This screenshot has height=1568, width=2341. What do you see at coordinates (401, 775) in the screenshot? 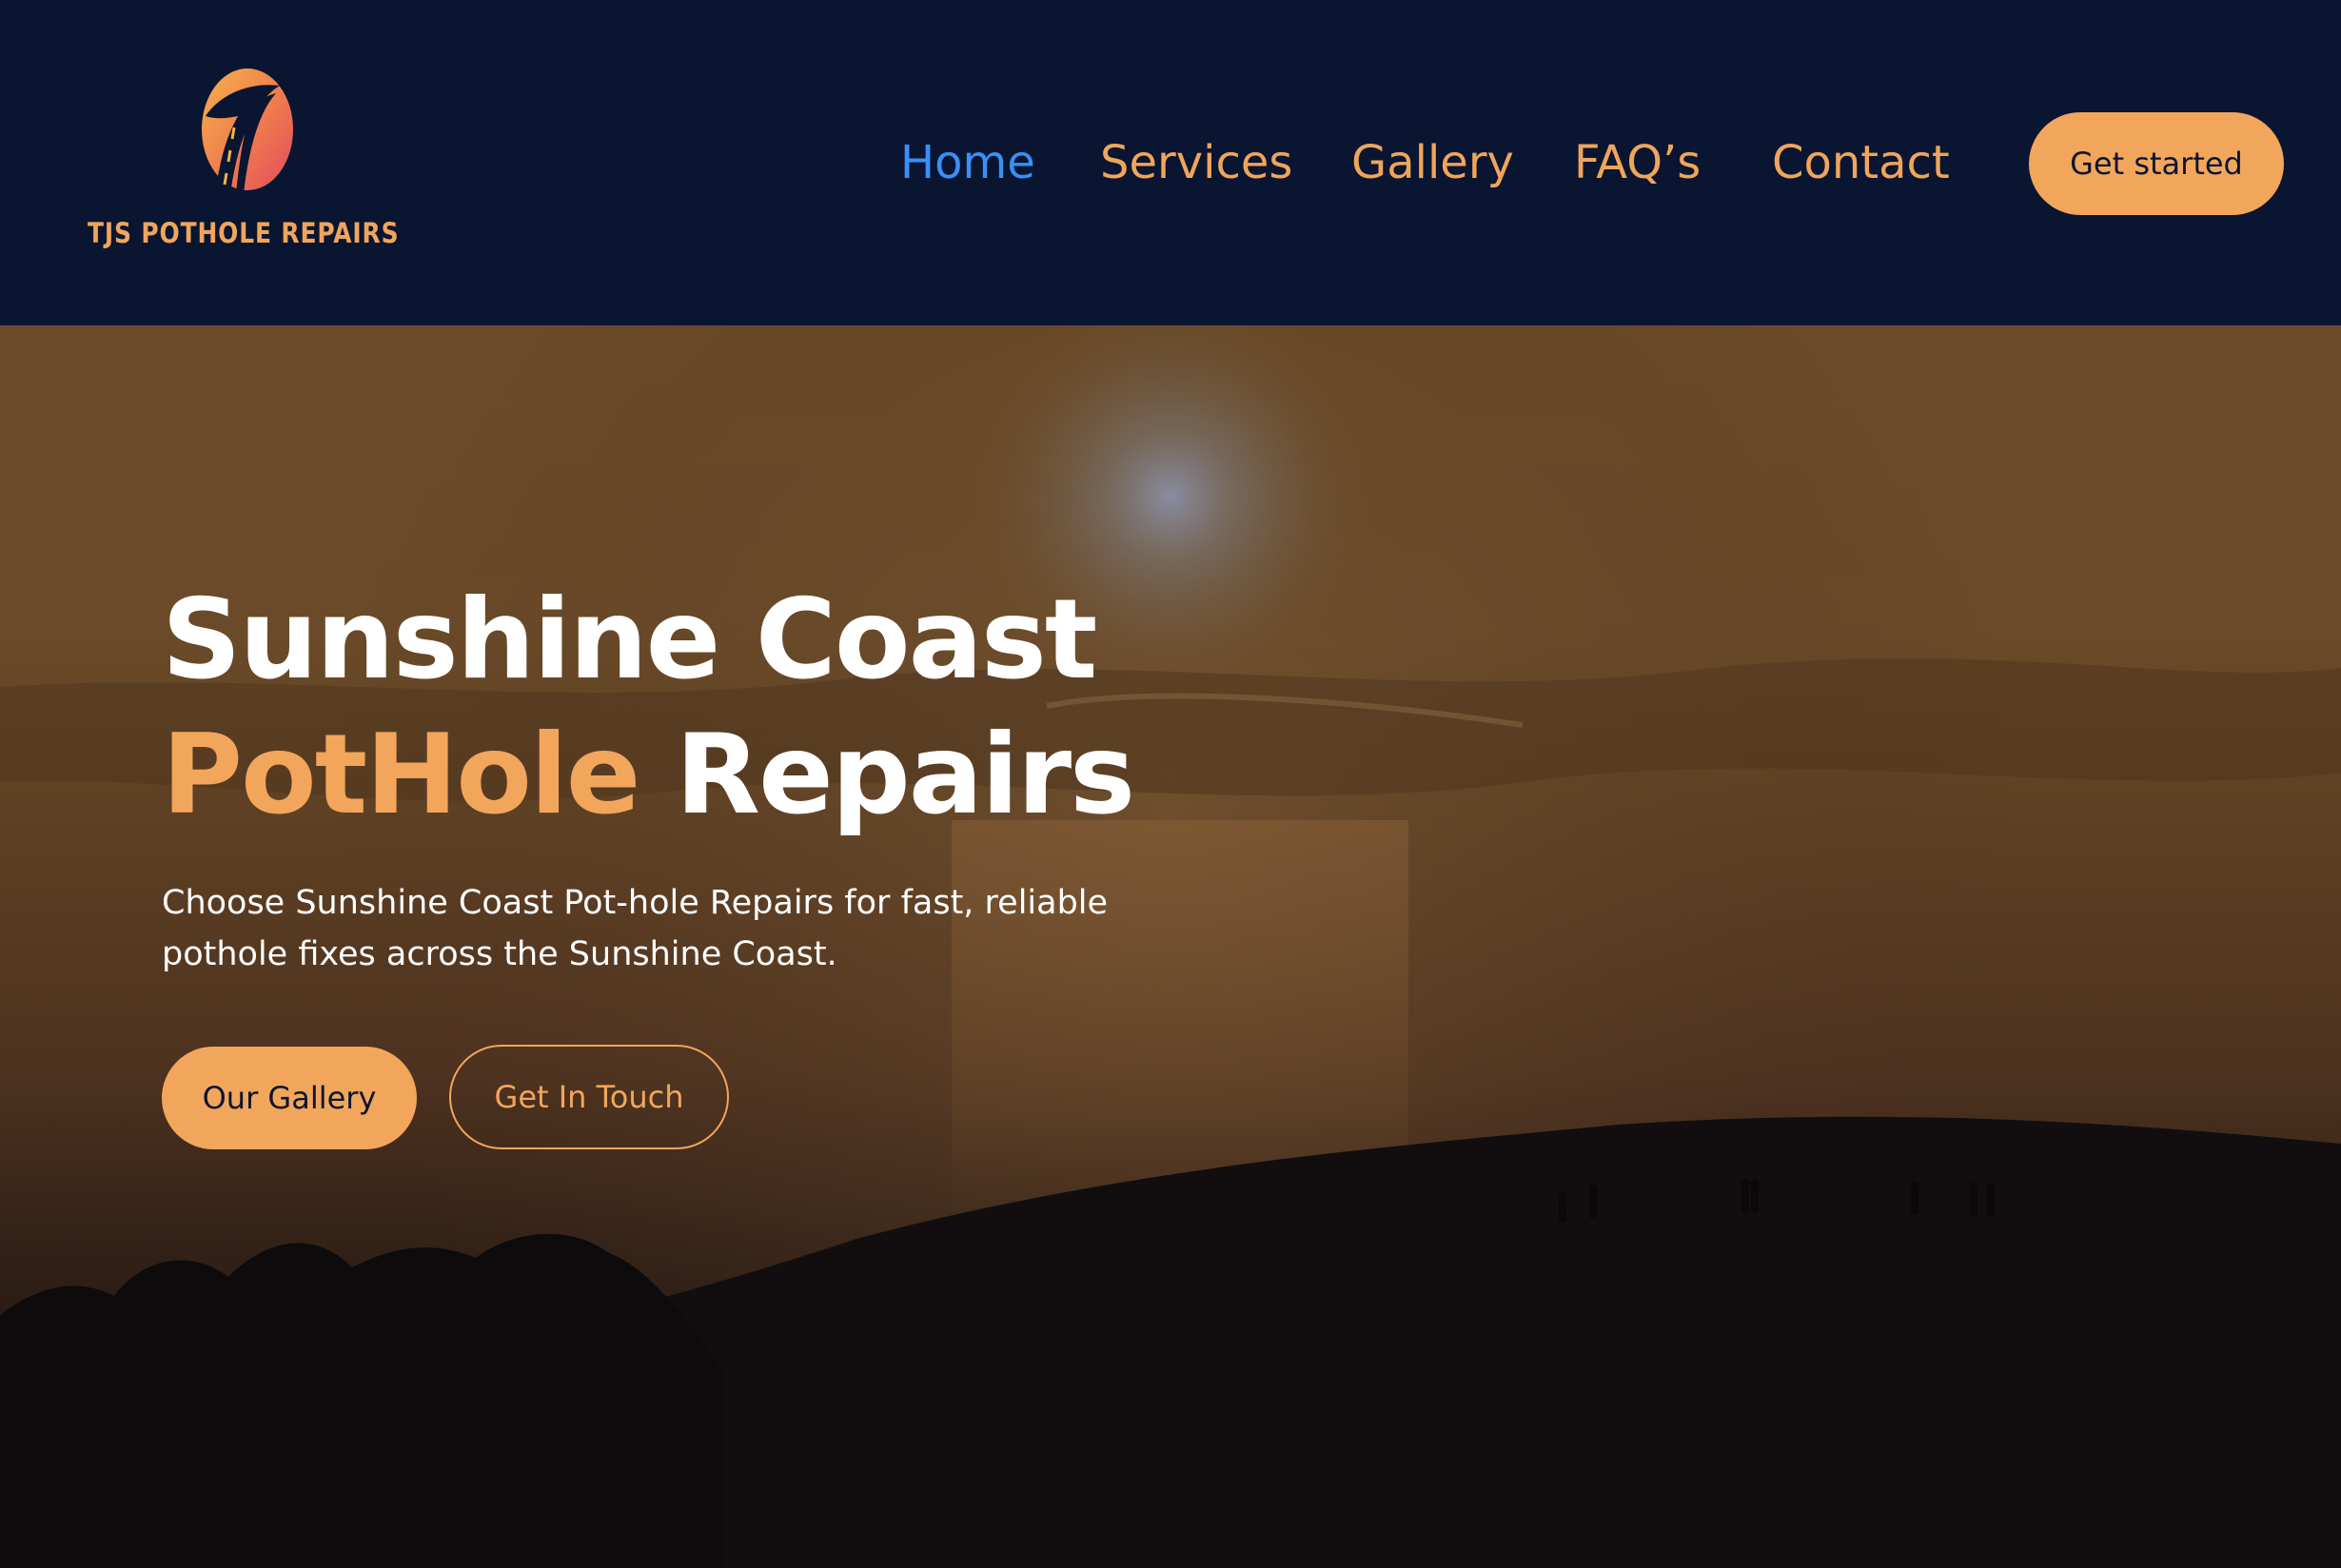
I see `hero-title-accent: PotHole` at bounding box center [401, 775].